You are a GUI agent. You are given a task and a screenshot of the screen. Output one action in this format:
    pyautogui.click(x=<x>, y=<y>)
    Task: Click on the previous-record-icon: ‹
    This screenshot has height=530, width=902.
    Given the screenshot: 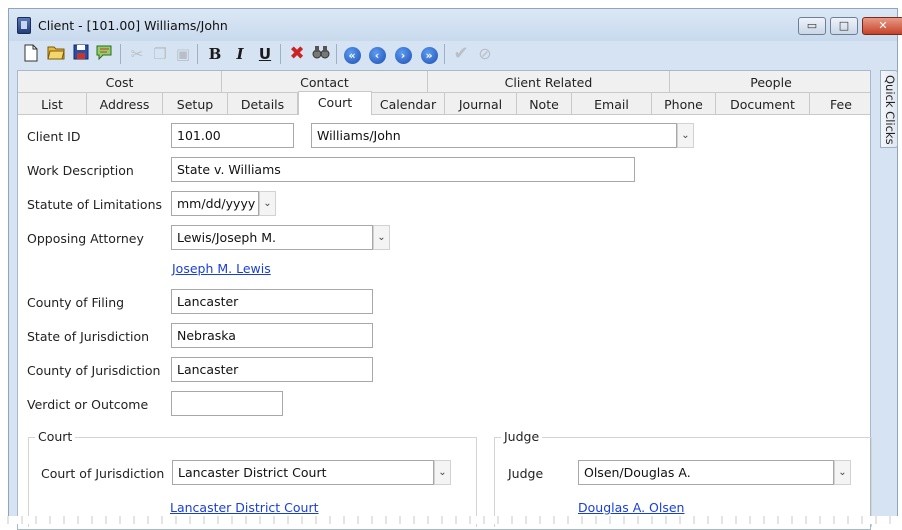 What is the action you would take?
    pyautogui.click(x=377, y=54)
    